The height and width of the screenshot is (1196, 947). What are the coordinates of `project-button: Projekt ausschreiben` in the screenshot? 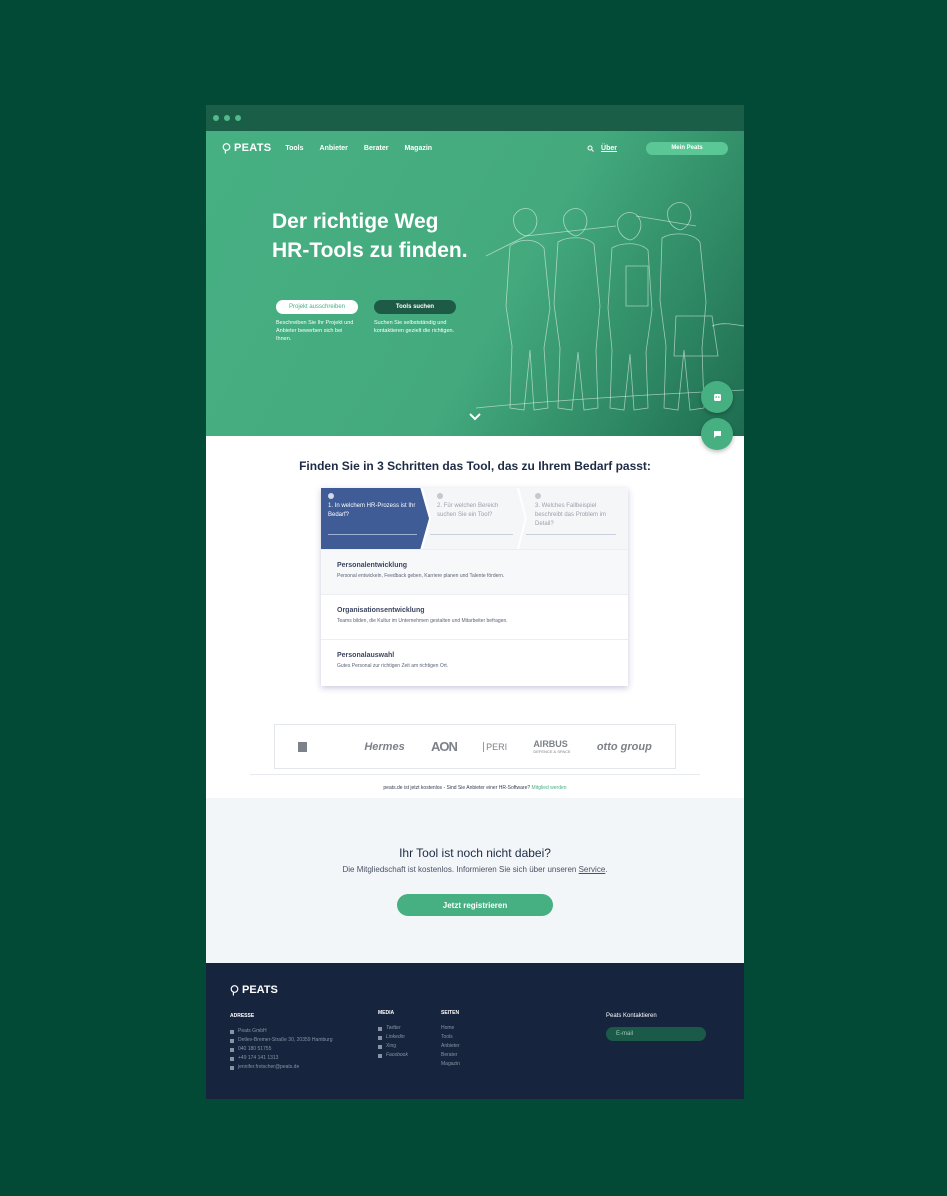 It's located at (317, 307).